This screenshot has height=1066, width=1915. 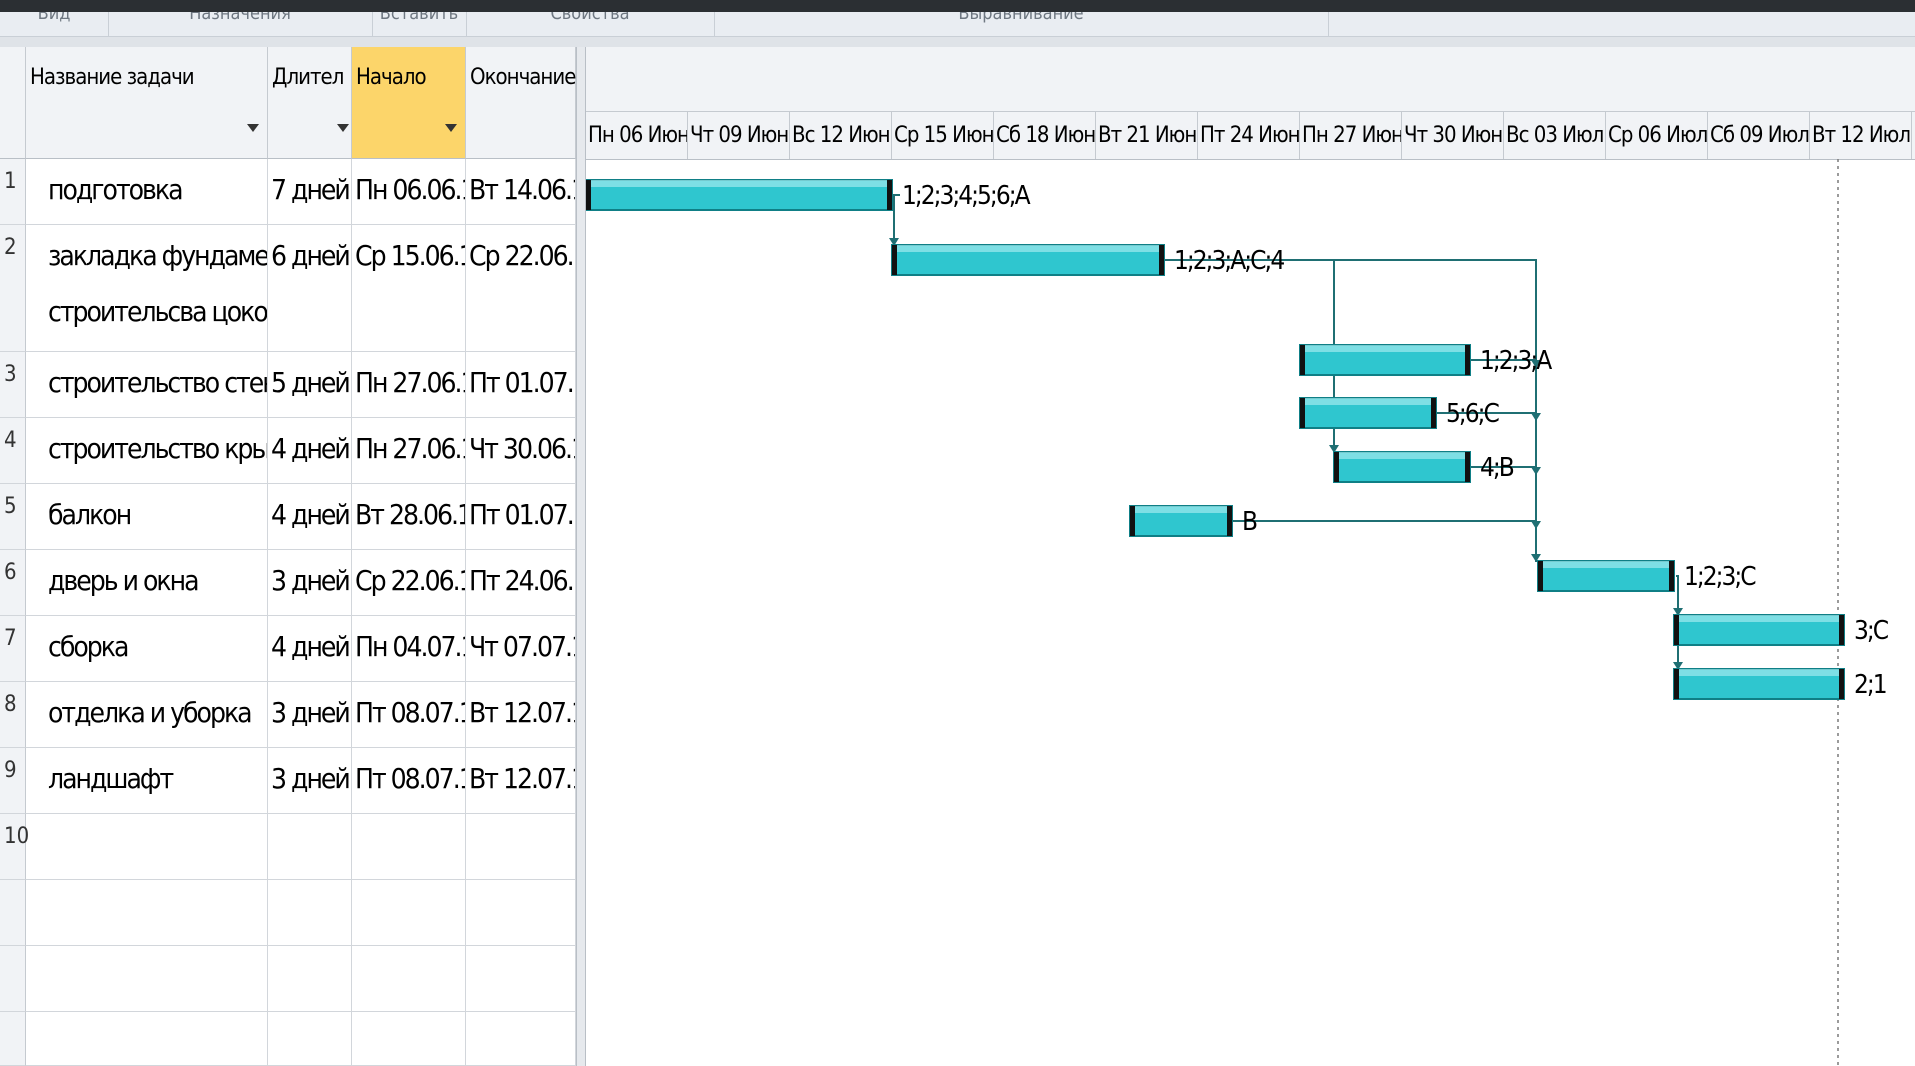 What do you see at coordinates (147, 583) in the screenshot?
I see `cell-name: дверь и окна` at bounding box center [147, 583].